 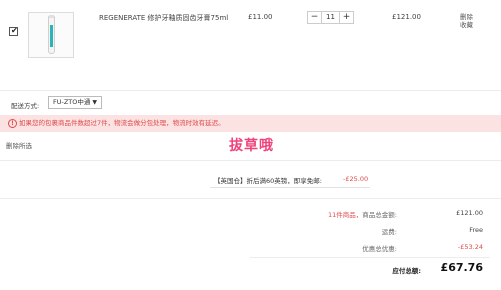 I want to click on discount-value: -£53.24, so click(x=470, y=247).